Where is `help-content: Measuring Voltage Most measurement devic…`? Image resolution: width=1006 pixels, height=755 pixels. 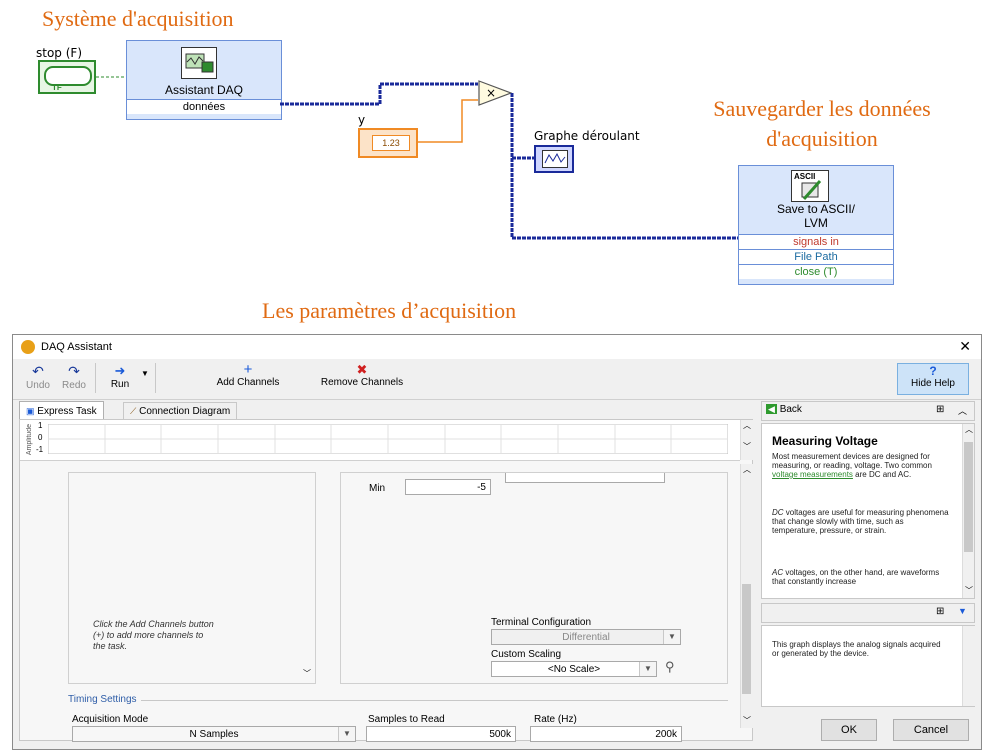
help-content: Measuring Voltage Most measurement devic… is located at coordinates (868, 511).